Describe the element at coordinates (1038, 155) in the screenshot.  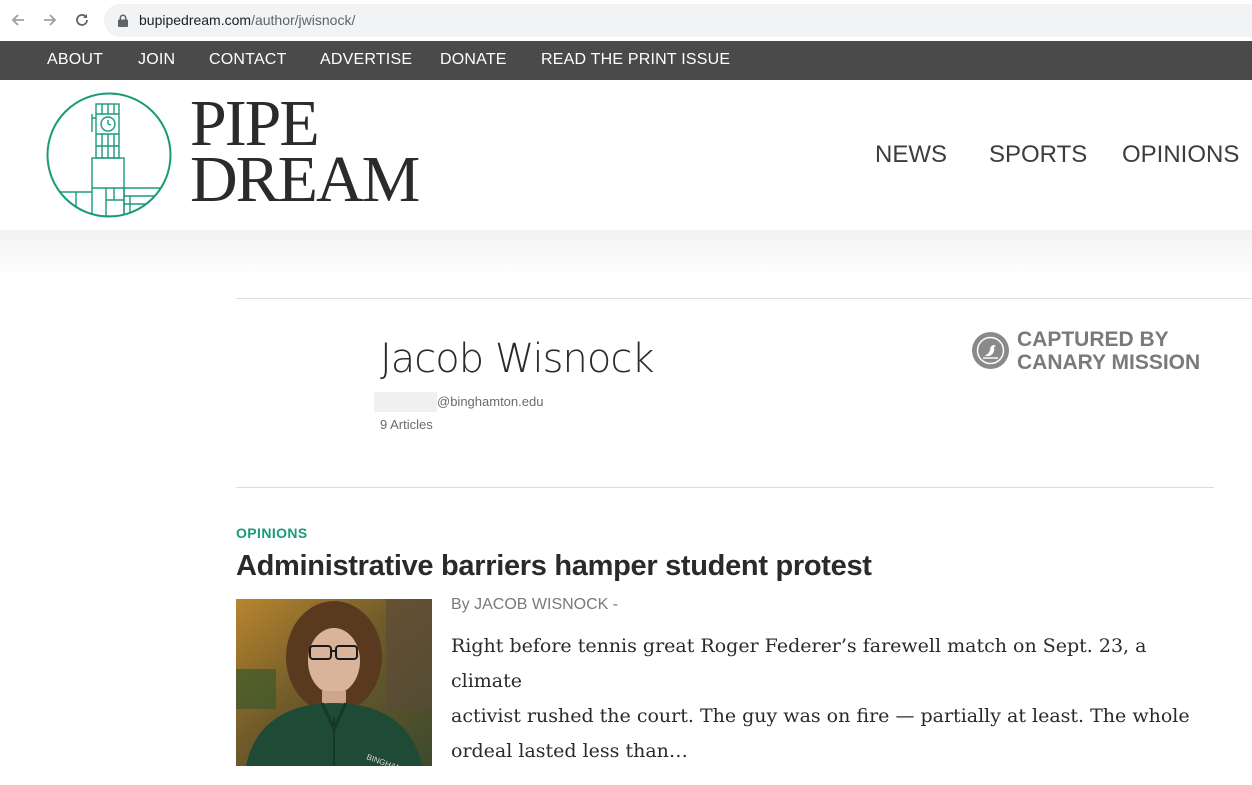
I see `main-nav-sports: SPORTS` at that location.